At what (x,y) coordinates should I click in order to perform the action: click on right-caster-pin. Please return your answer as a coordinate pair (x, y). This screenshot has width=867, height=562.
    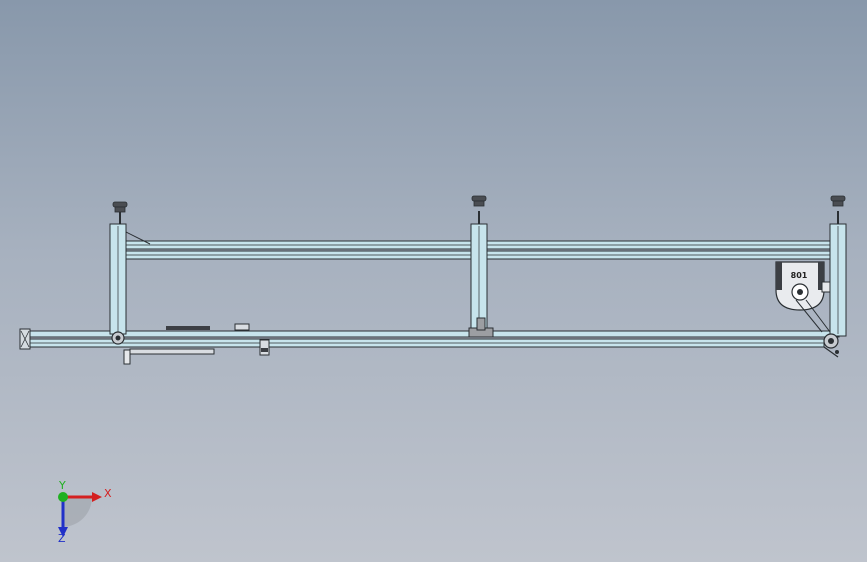
    Looking at the image, I should click on (837, 352).